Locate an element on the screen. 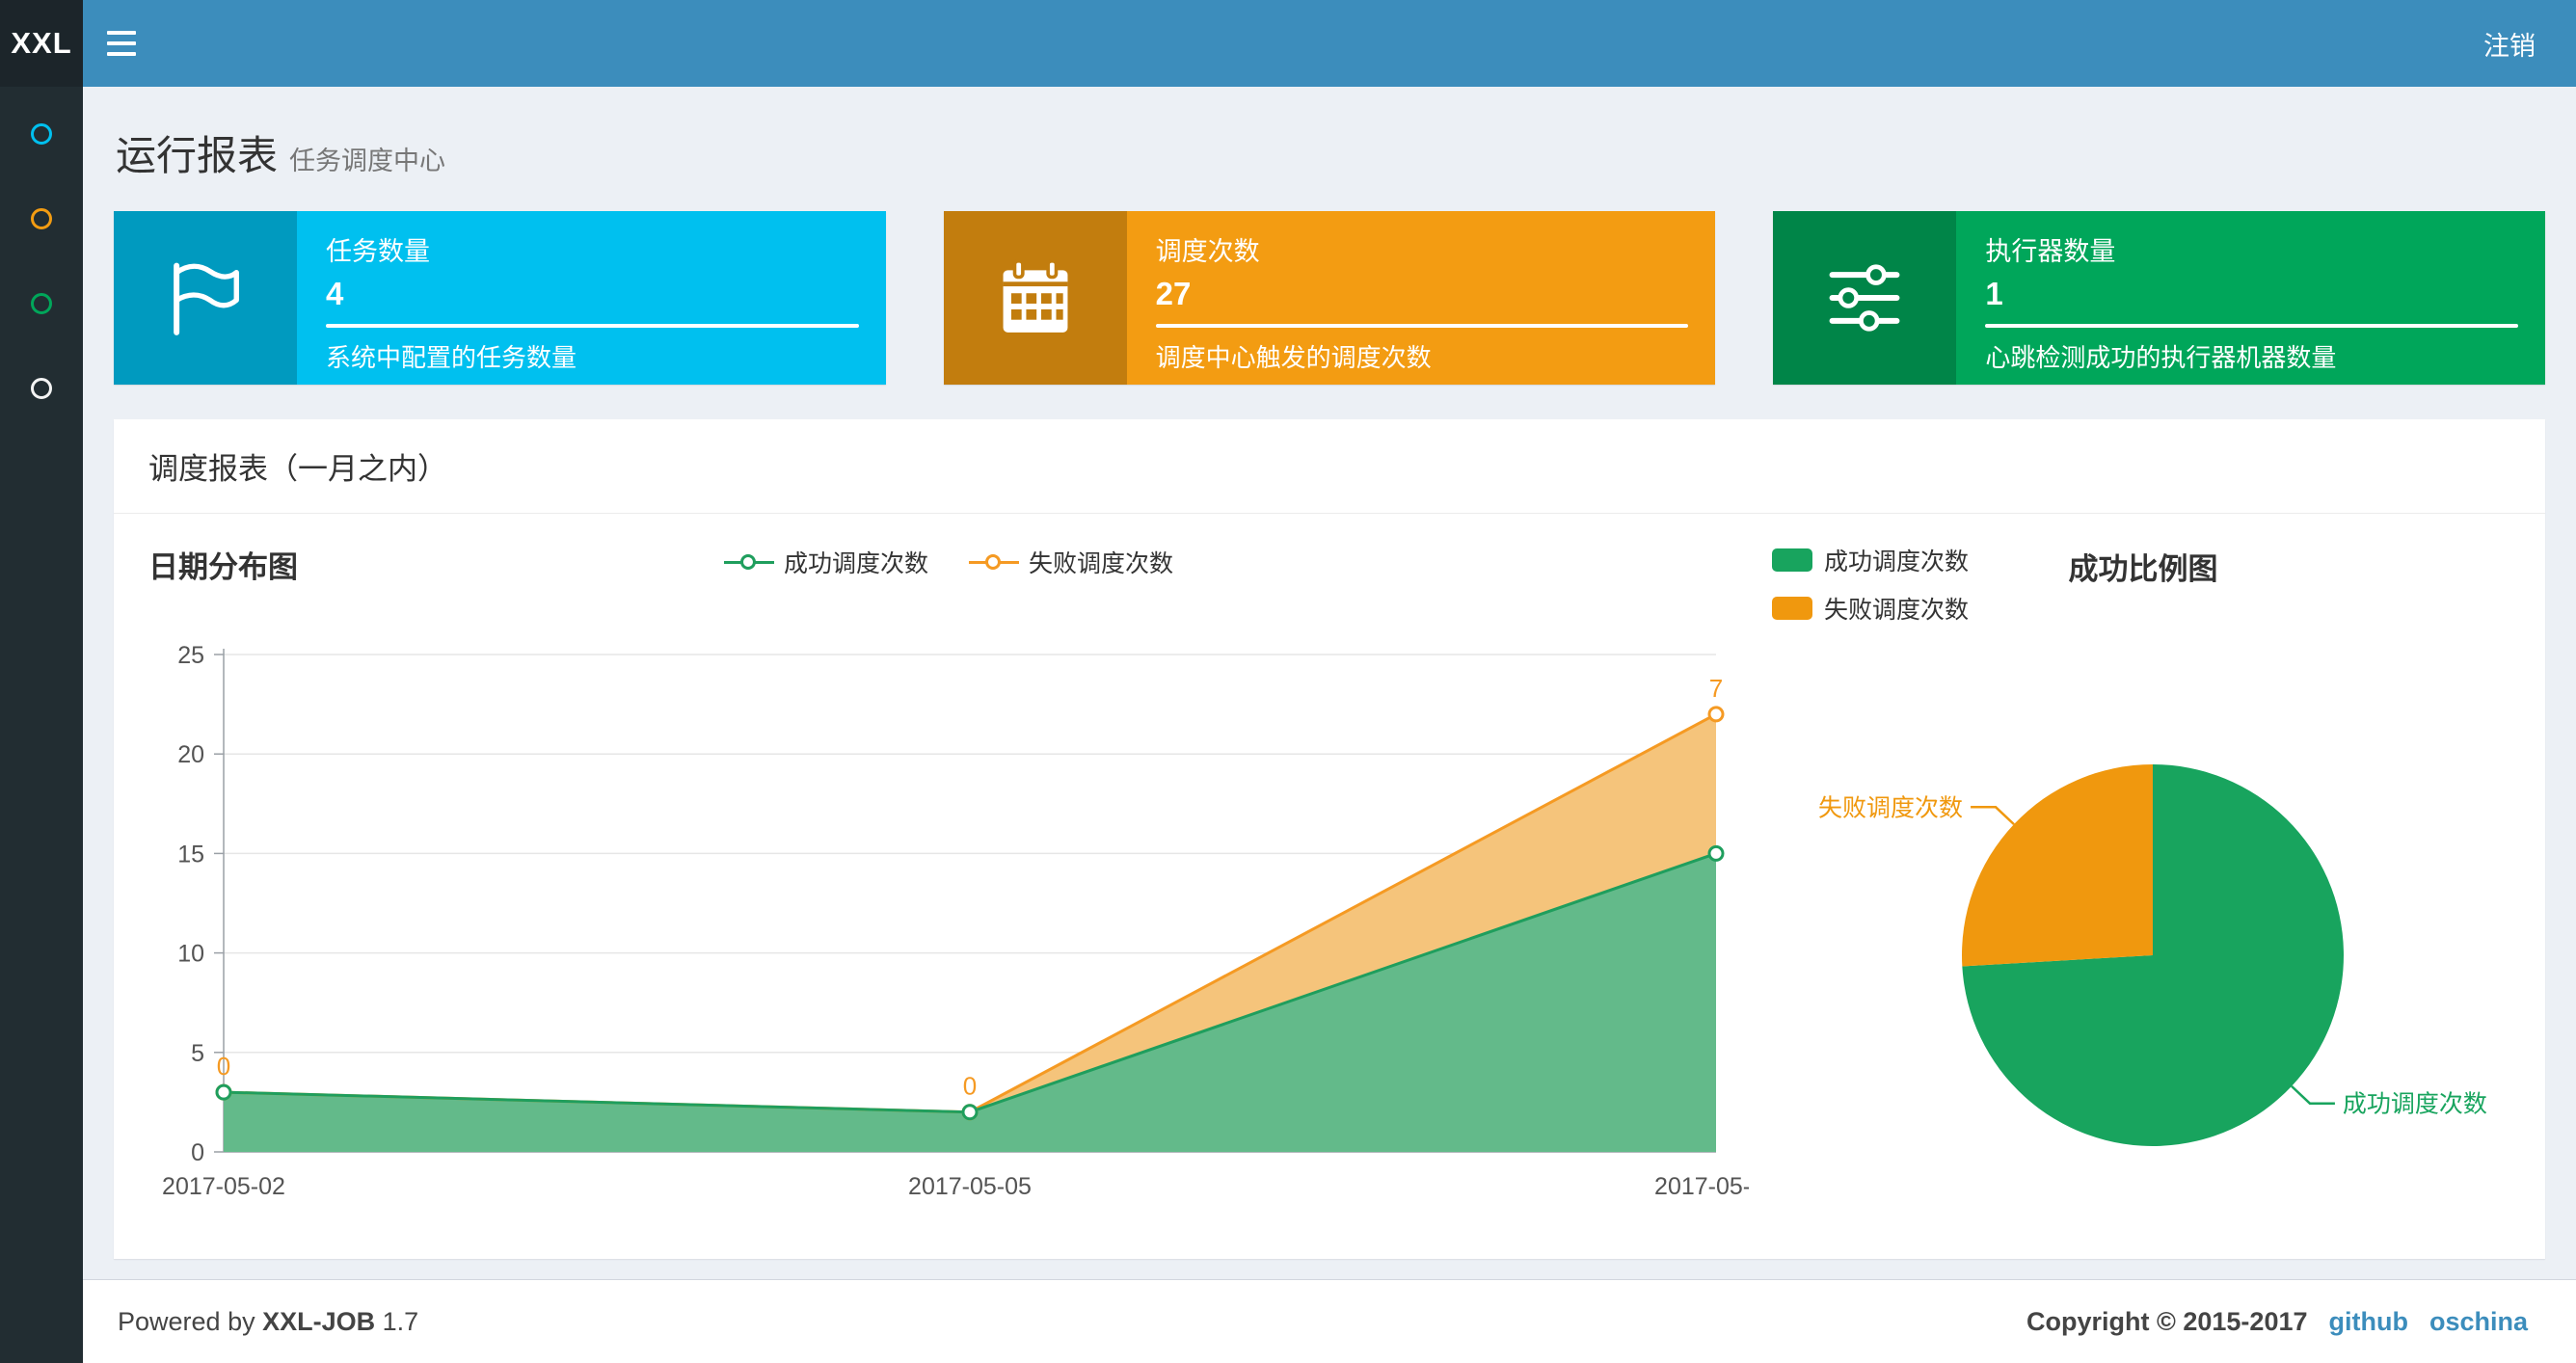 Image resolution: width=2576 pixels, height=1363 pixels. page-title: 运行报表 is located at coordinates (198, 155).